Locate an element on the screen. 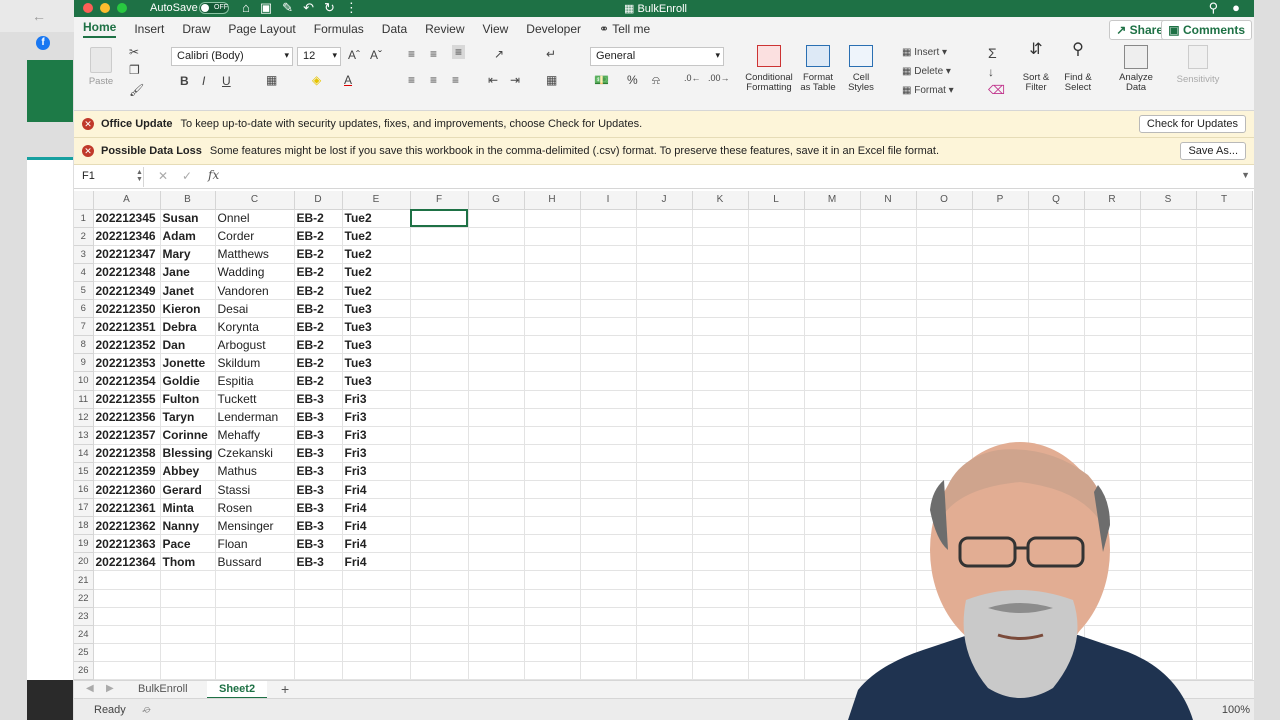  next-sheet-icon: ▶ is located at coordinates (110, 688).